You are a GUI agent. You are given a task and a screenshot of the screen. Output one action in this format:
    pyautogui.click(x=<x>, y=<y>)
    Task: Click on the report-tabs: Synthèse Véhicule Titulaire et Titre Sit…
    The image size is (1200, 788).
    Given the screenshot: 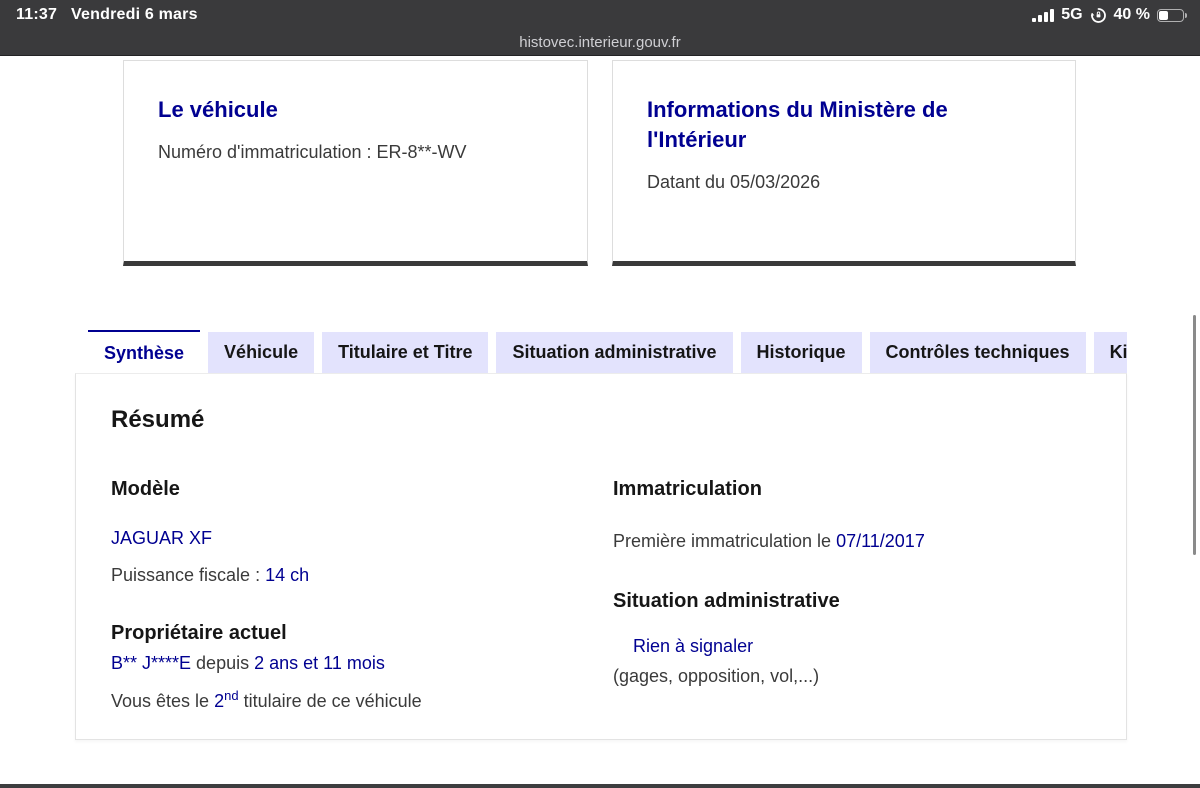 What is the action you would take?
    pyautogui.click(x=601, y=351)
    